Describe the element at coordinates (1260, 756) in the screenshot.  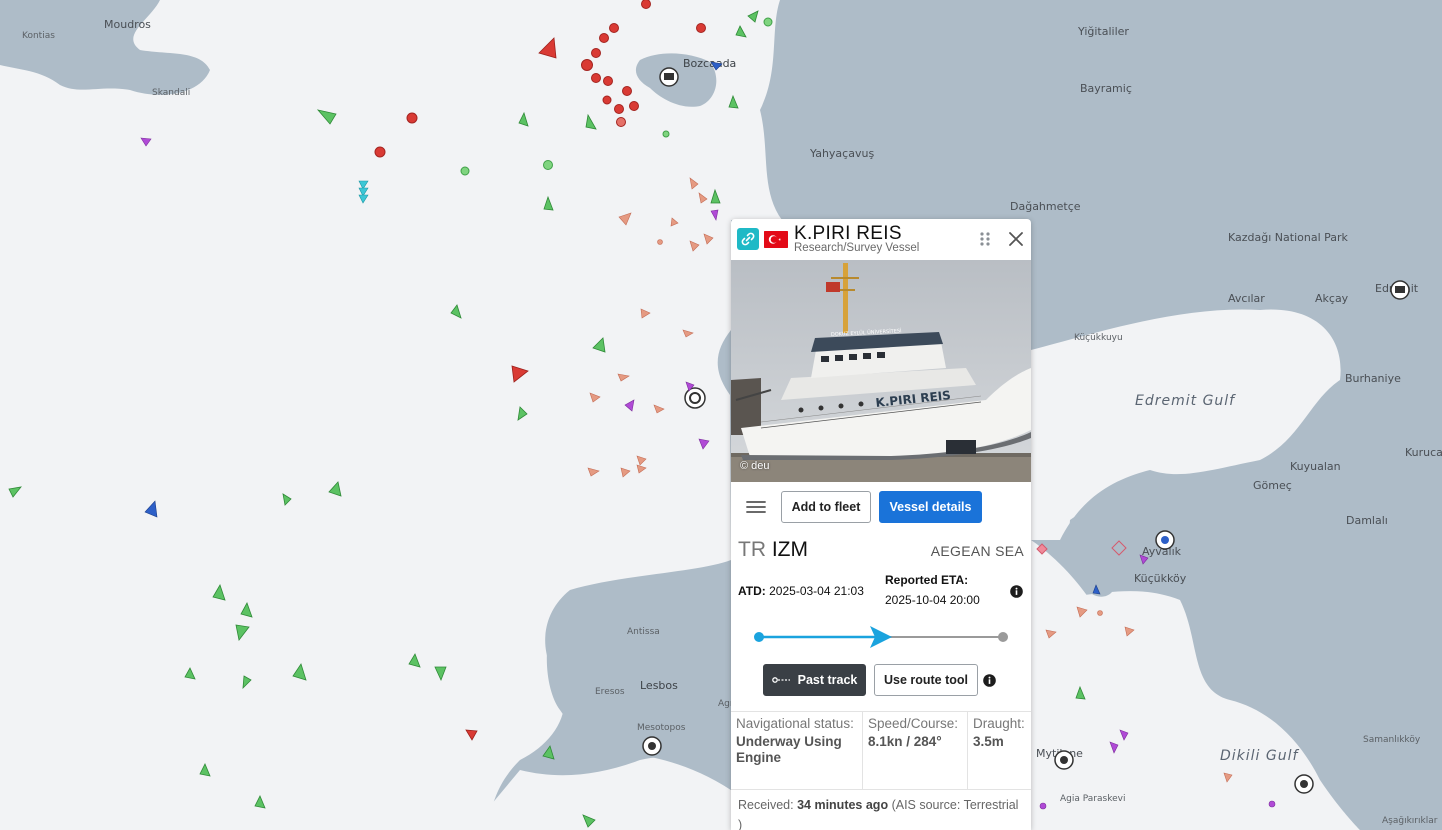
I see `label-dikili-gulf: Dikili Gulf` at that location.